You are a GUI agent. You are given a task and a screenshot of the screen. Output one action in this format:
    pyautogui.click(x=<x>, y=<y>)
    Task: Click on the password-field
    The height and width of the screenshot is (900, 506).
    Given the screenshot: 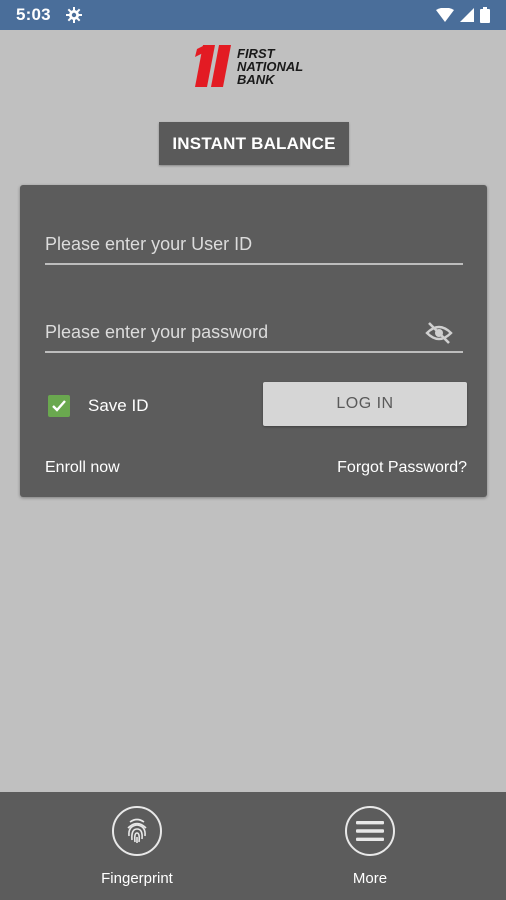 What is the action you would take?
    pyautogui.click(x=254, y=333)
    